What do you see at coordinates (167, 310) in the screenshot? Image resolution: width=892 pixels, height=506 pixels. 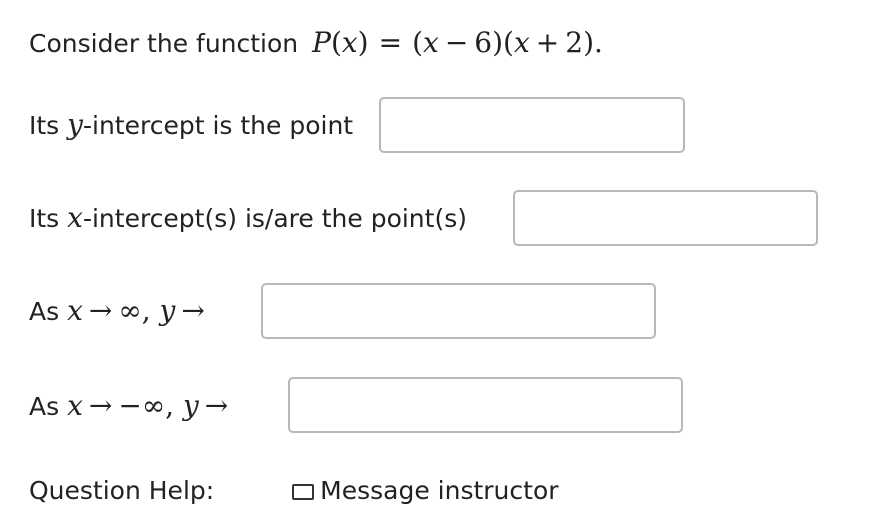 I see `pos-inf-y: y` at bounding box center [167, 310].